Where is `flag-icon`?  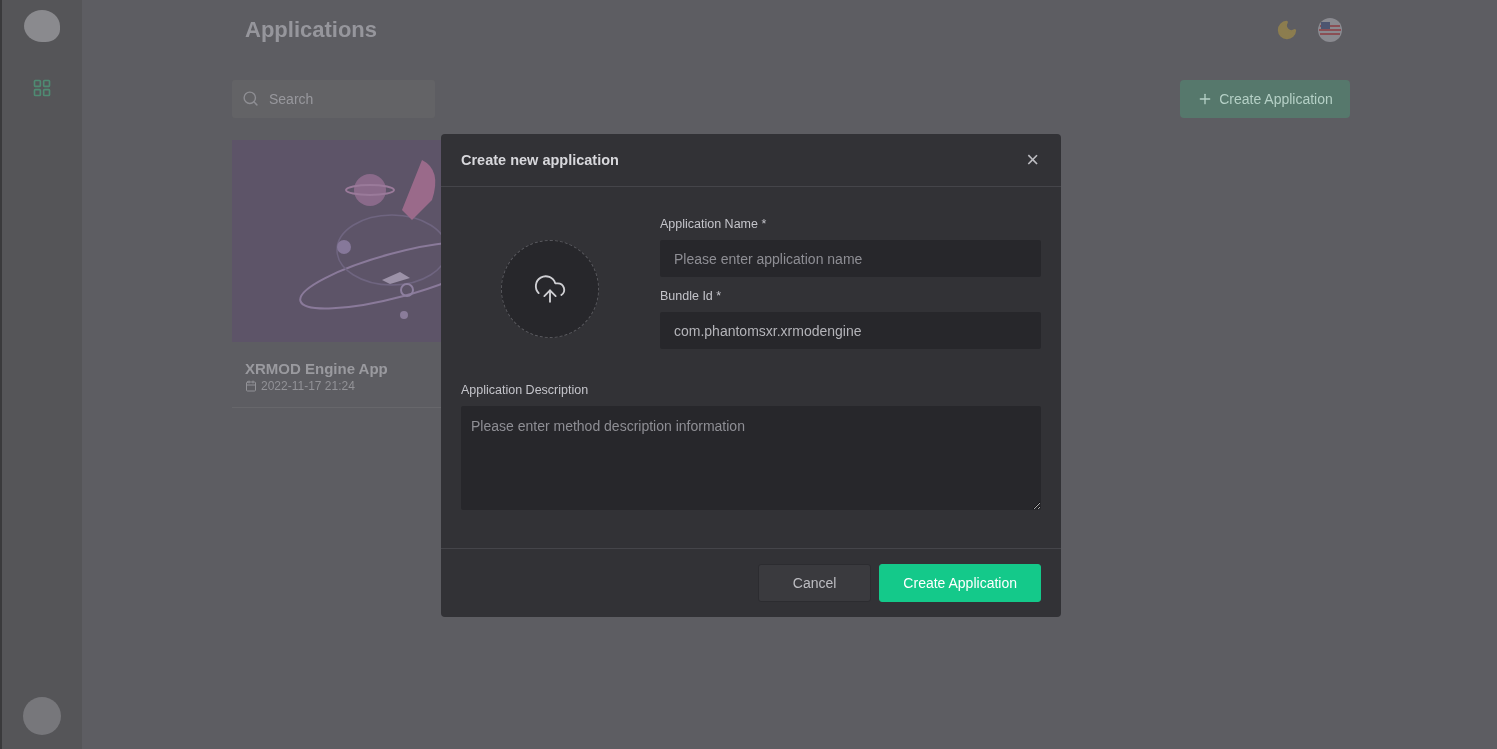 flag-icon is located at coordinates (1330, 30).